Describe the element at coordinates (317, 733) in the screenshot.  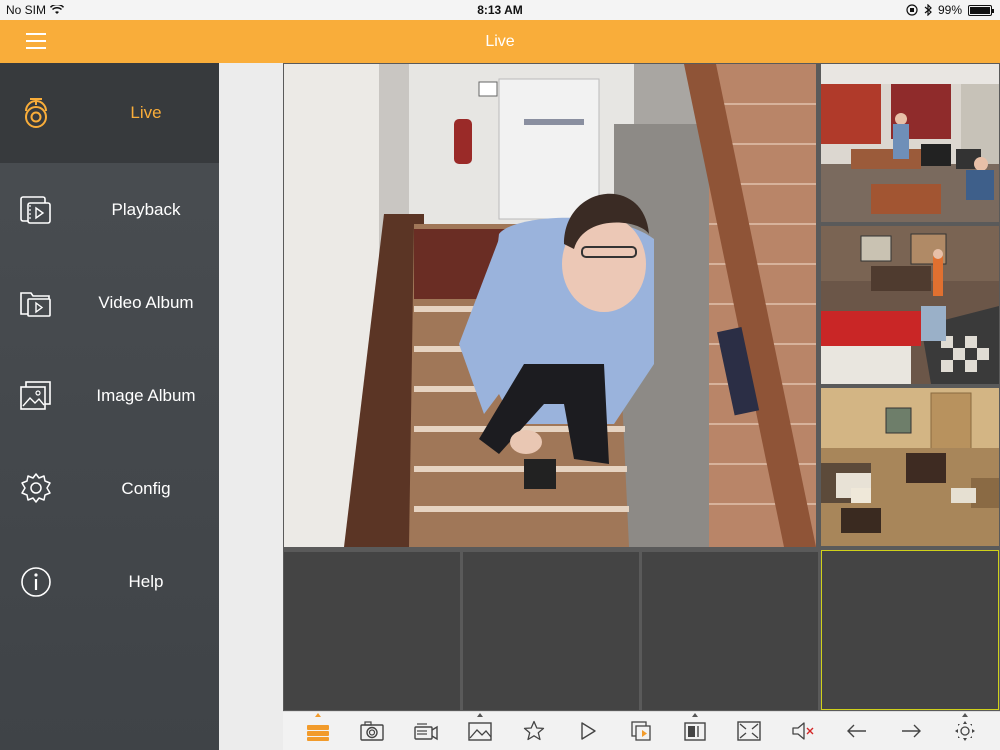
I see `stream-select-icon` at that location.